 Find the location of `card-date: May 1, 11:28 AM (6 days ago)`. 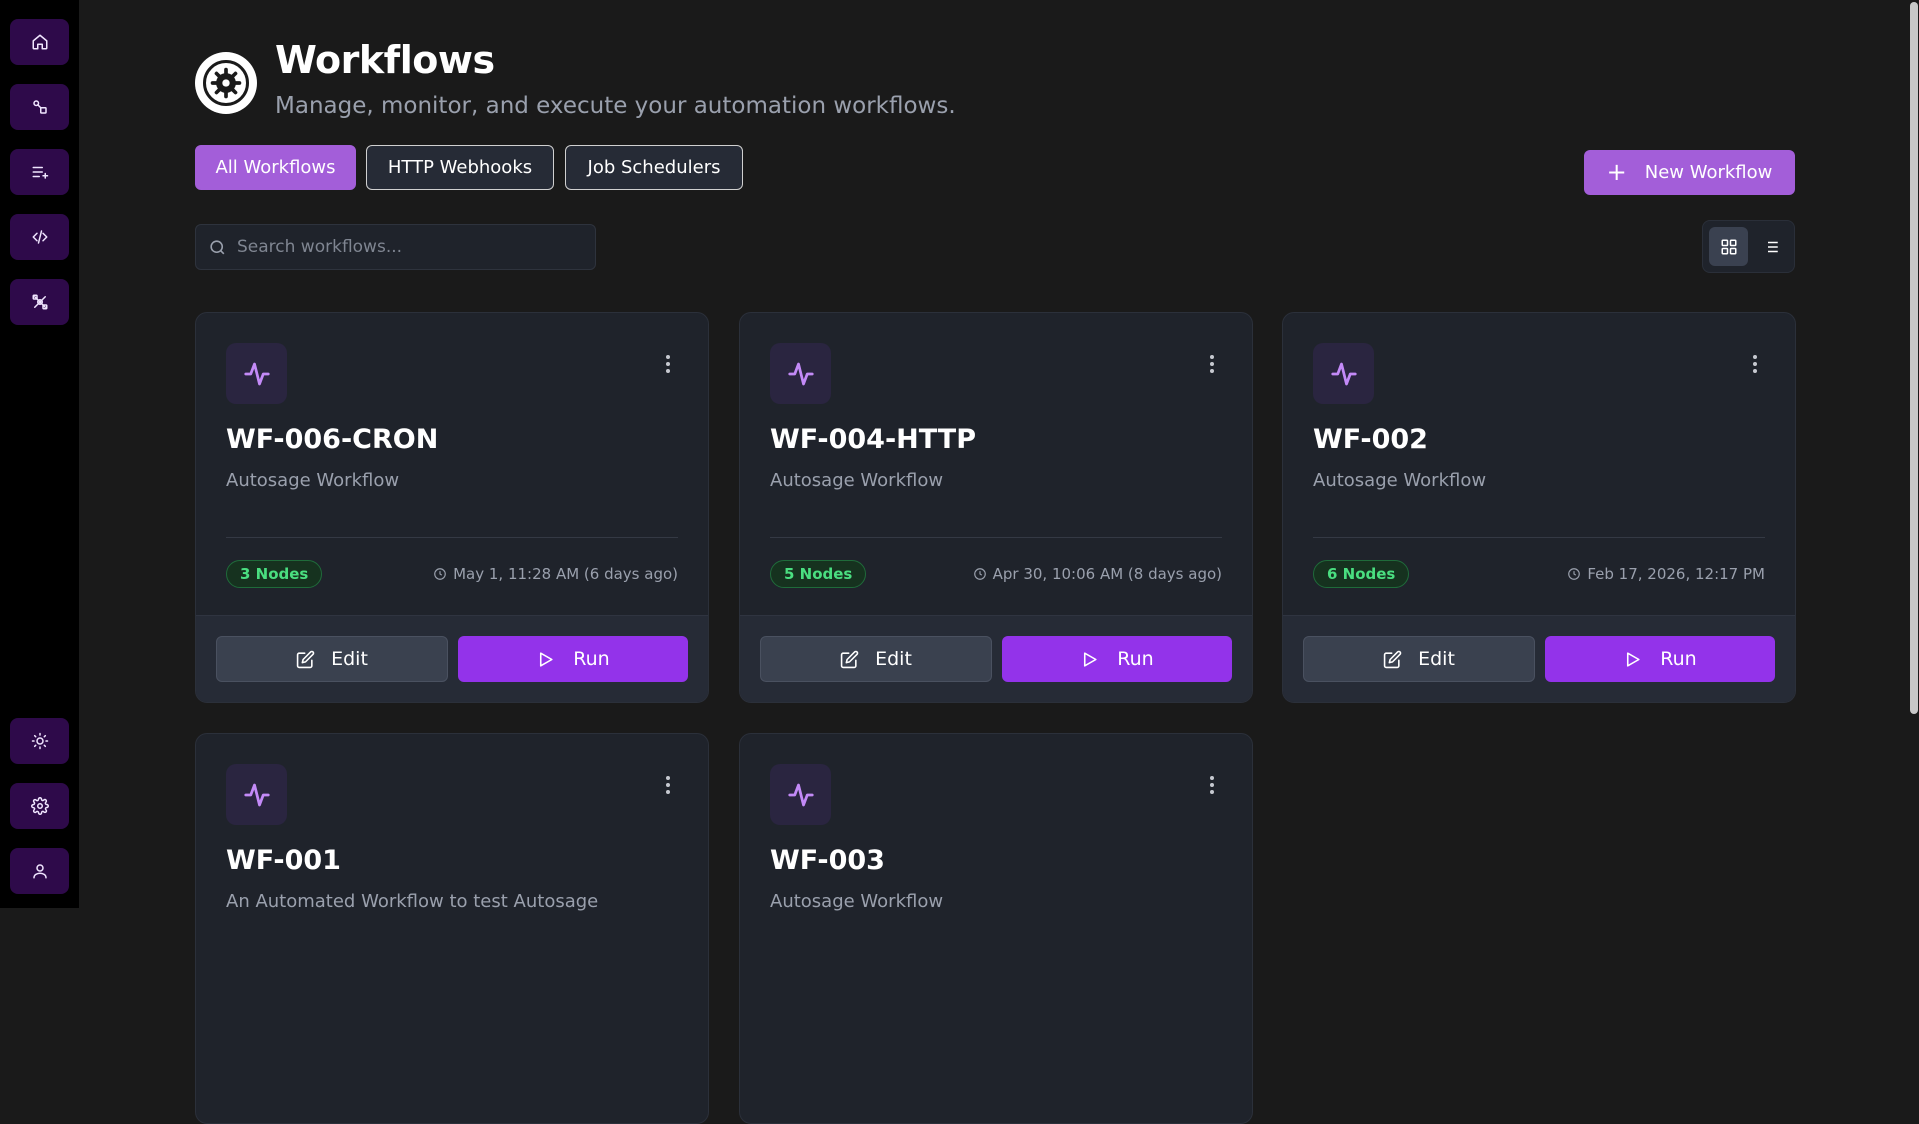

card-date: May 1, 11:28 AM (6 days ago) is located at coordinates (555, 574).